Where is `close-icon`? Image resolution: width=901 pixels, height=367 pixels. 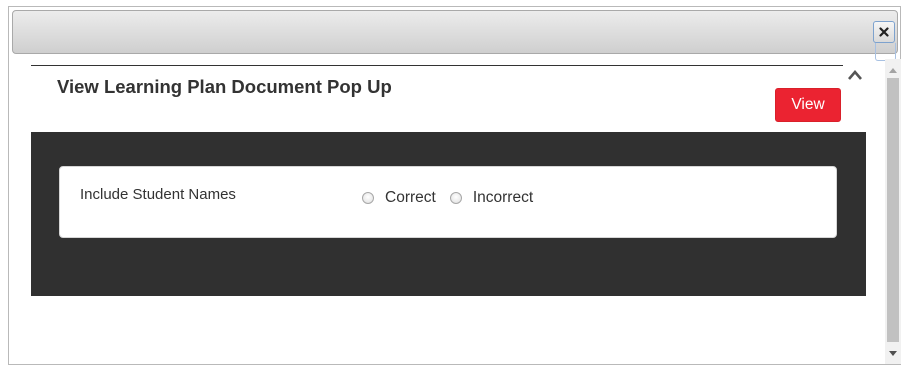
close-icon is located at coordinates (884, 32).